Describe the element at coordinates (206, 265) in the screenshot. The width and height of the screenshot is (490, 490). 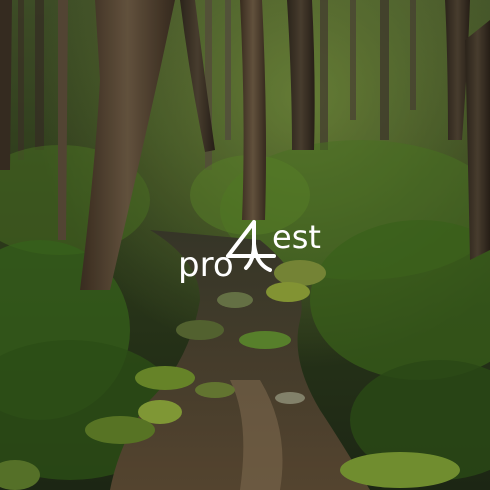
I see `logo-text-pro: pro` at that location.